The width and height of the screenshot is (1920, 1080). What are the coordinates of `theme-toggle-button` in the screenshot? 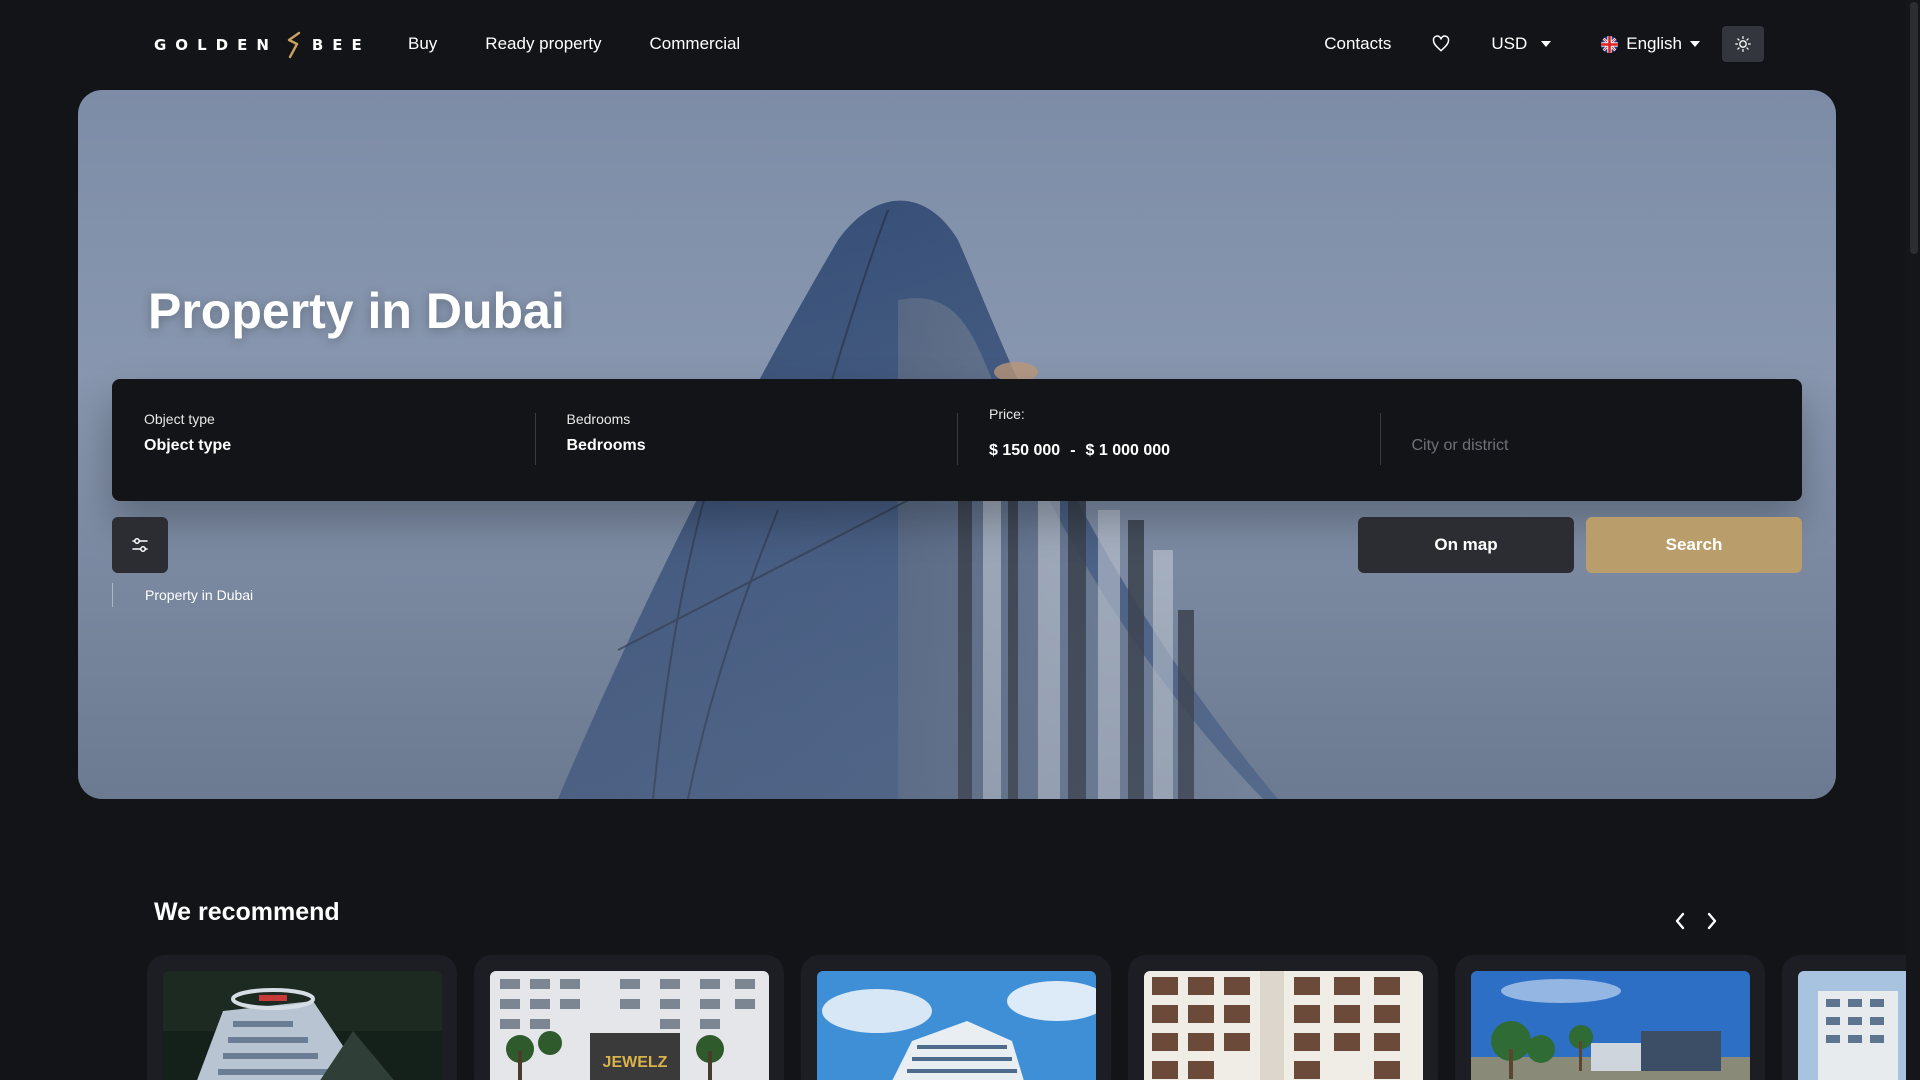 It's located at (1743, 44).